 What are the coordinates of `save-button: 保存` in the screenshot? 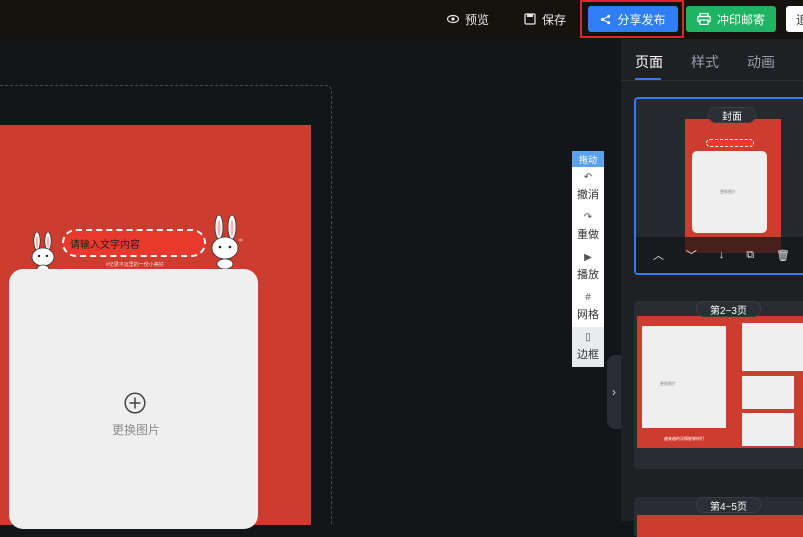 It's located at (545, 19).